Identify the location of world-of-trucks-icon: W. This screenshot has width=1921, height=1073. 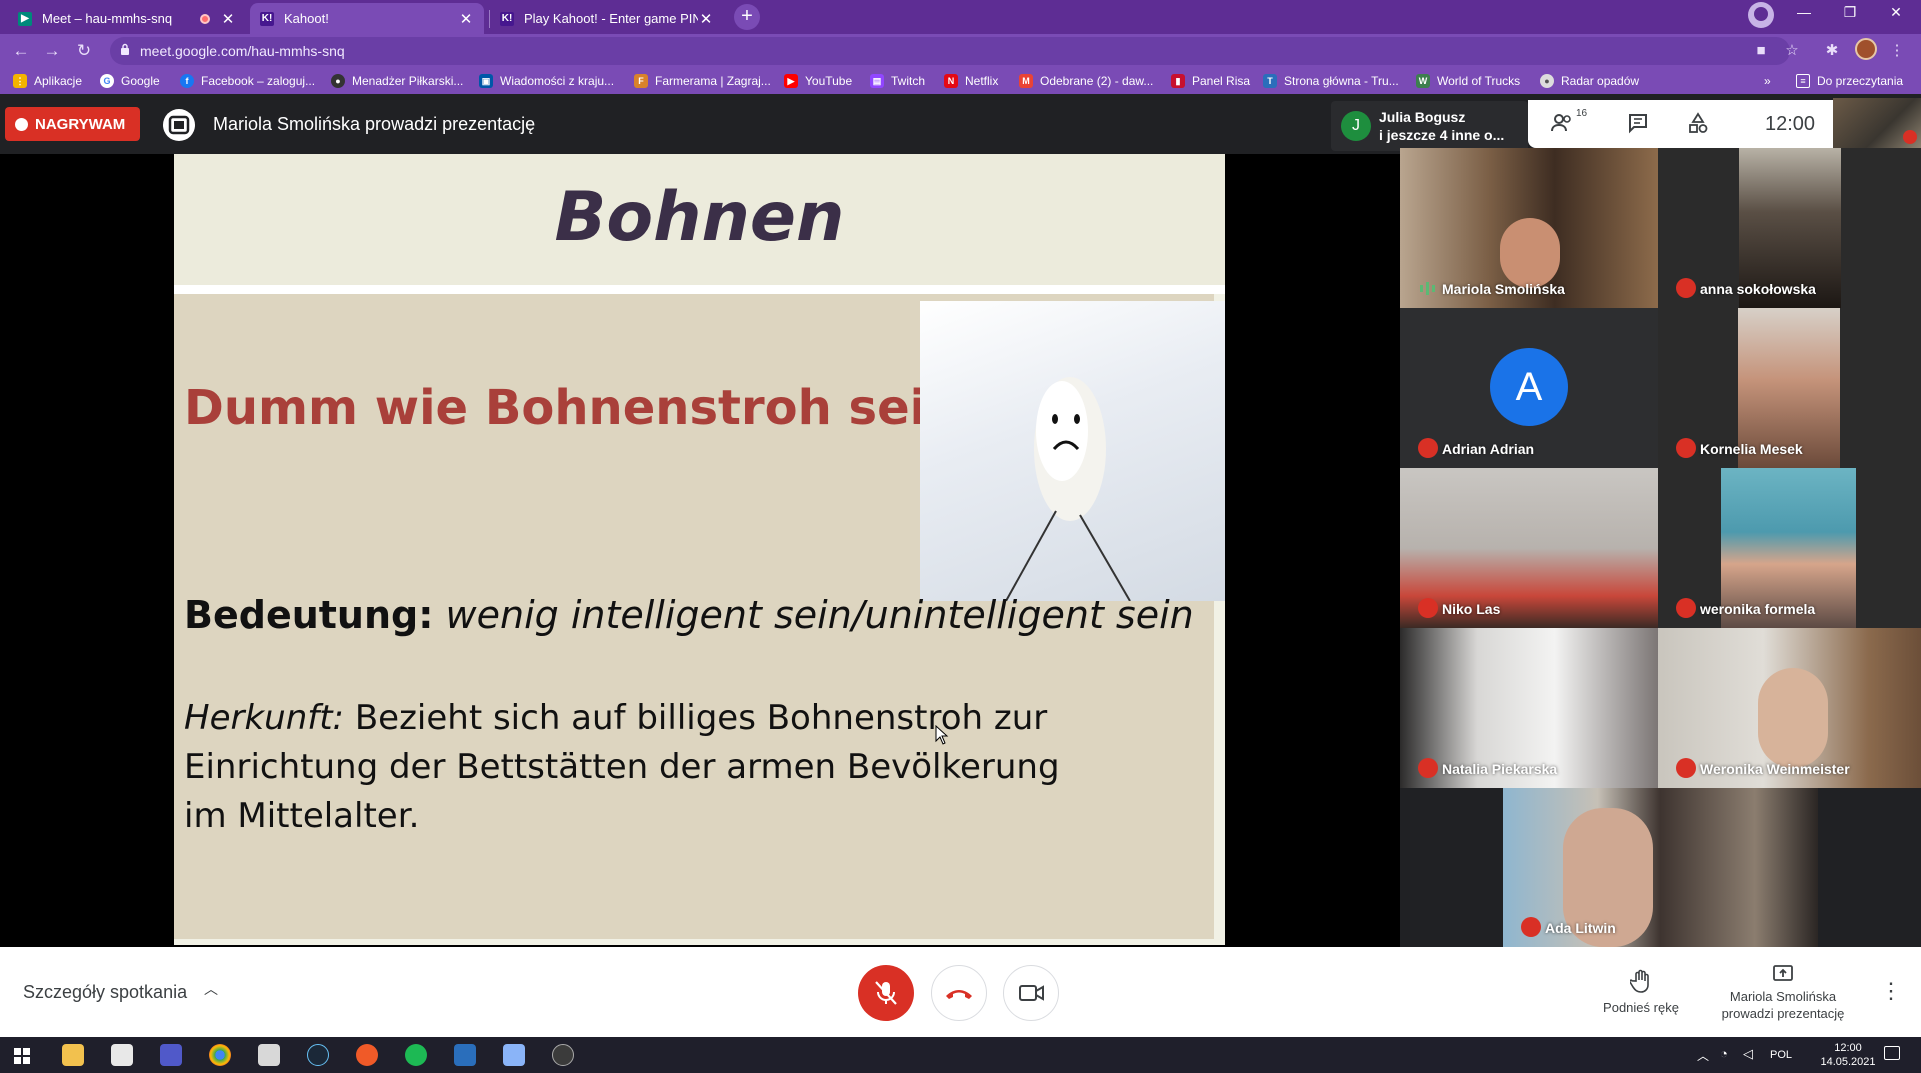
(1423, 81).